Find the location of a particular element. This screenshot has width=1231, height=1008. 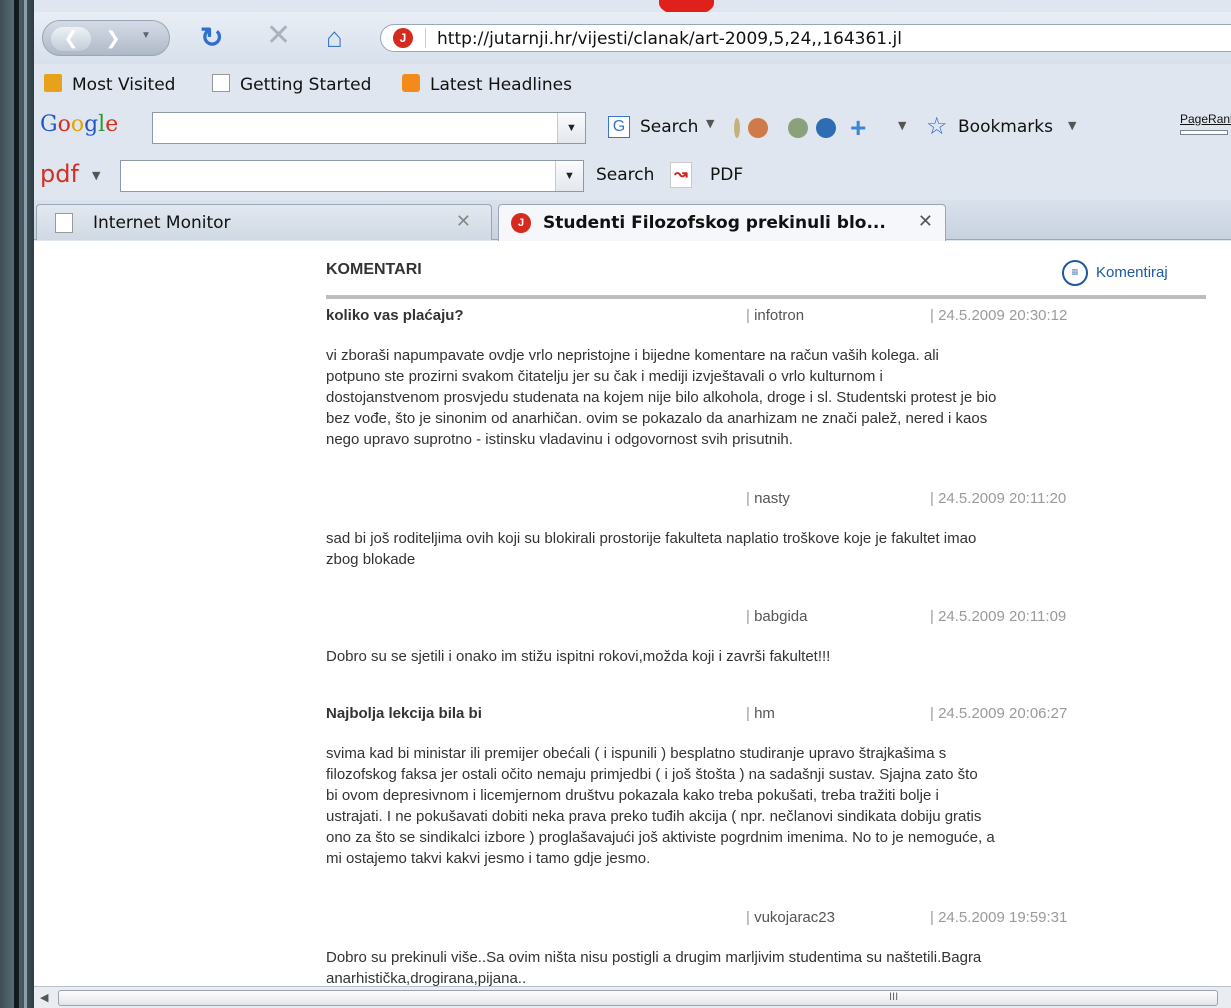

comment-date: | 24.5.2009 19:59:31 is located at coordinates (999, 917).